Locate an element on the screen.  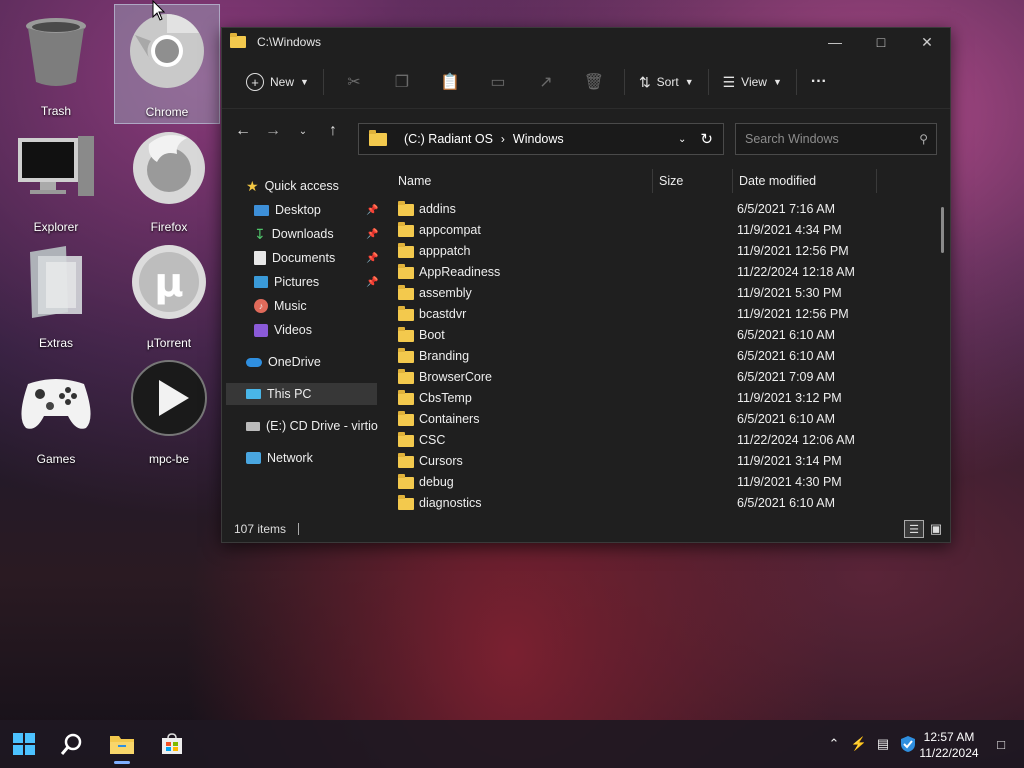
sidebar-item-quick-access: ★ Quick access is located at coordinates (292, 186).